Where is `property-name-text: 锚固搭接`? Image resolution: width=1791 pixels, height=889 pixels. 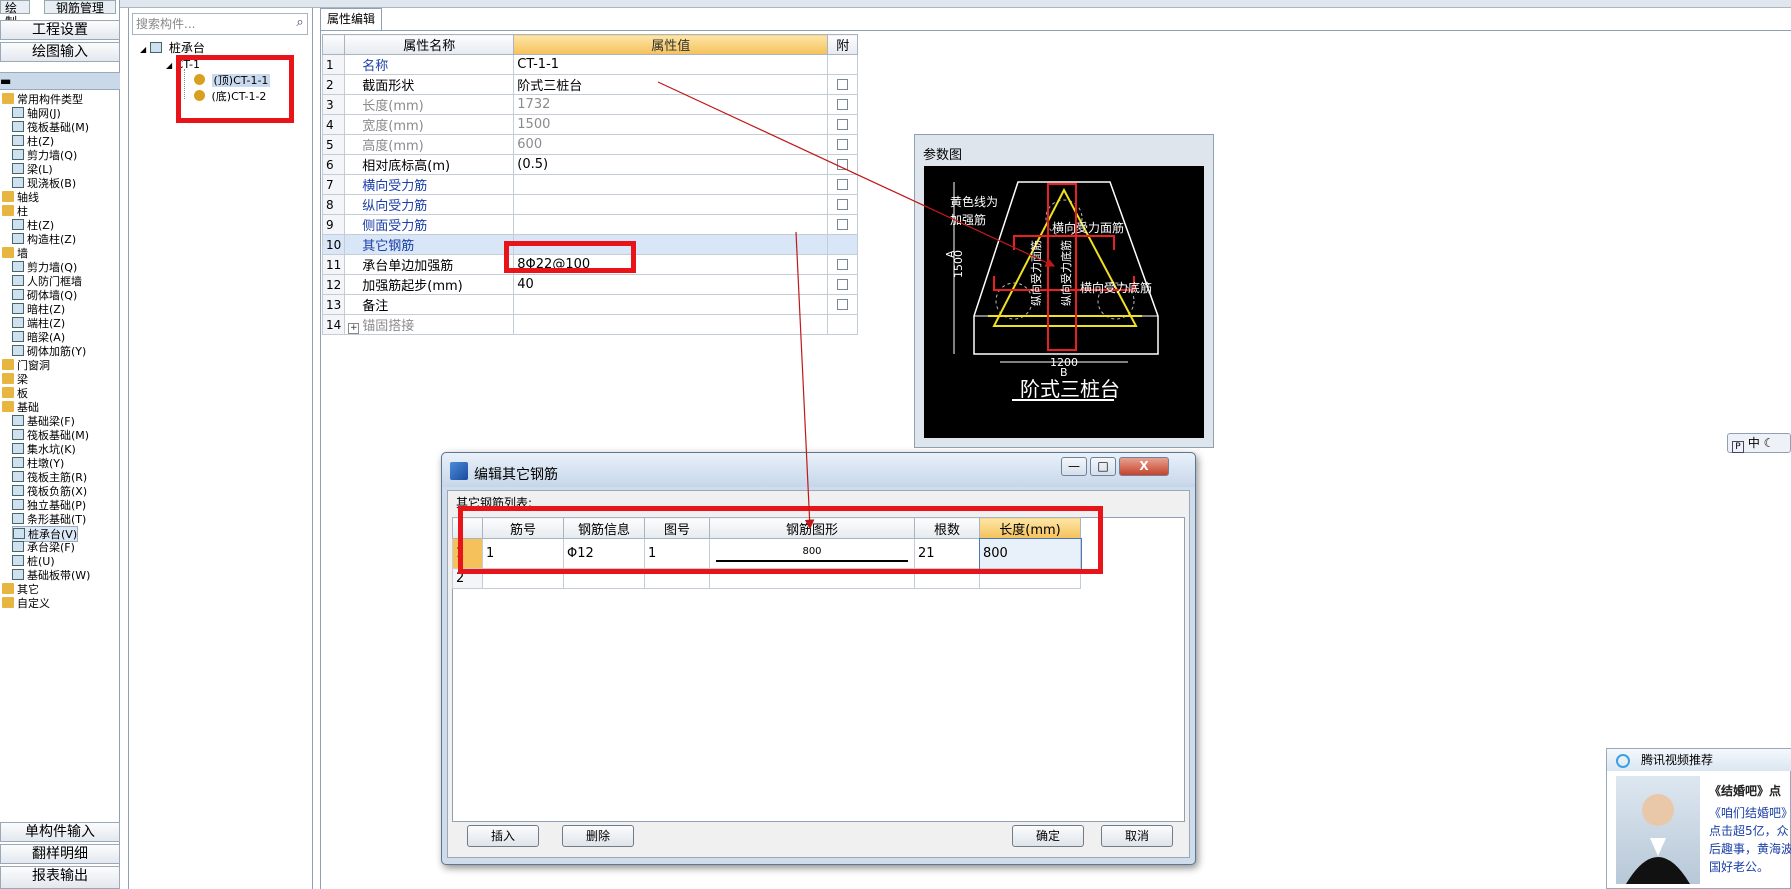 property-name-text: 锚固搭接 is located at coordinates (388, 326).